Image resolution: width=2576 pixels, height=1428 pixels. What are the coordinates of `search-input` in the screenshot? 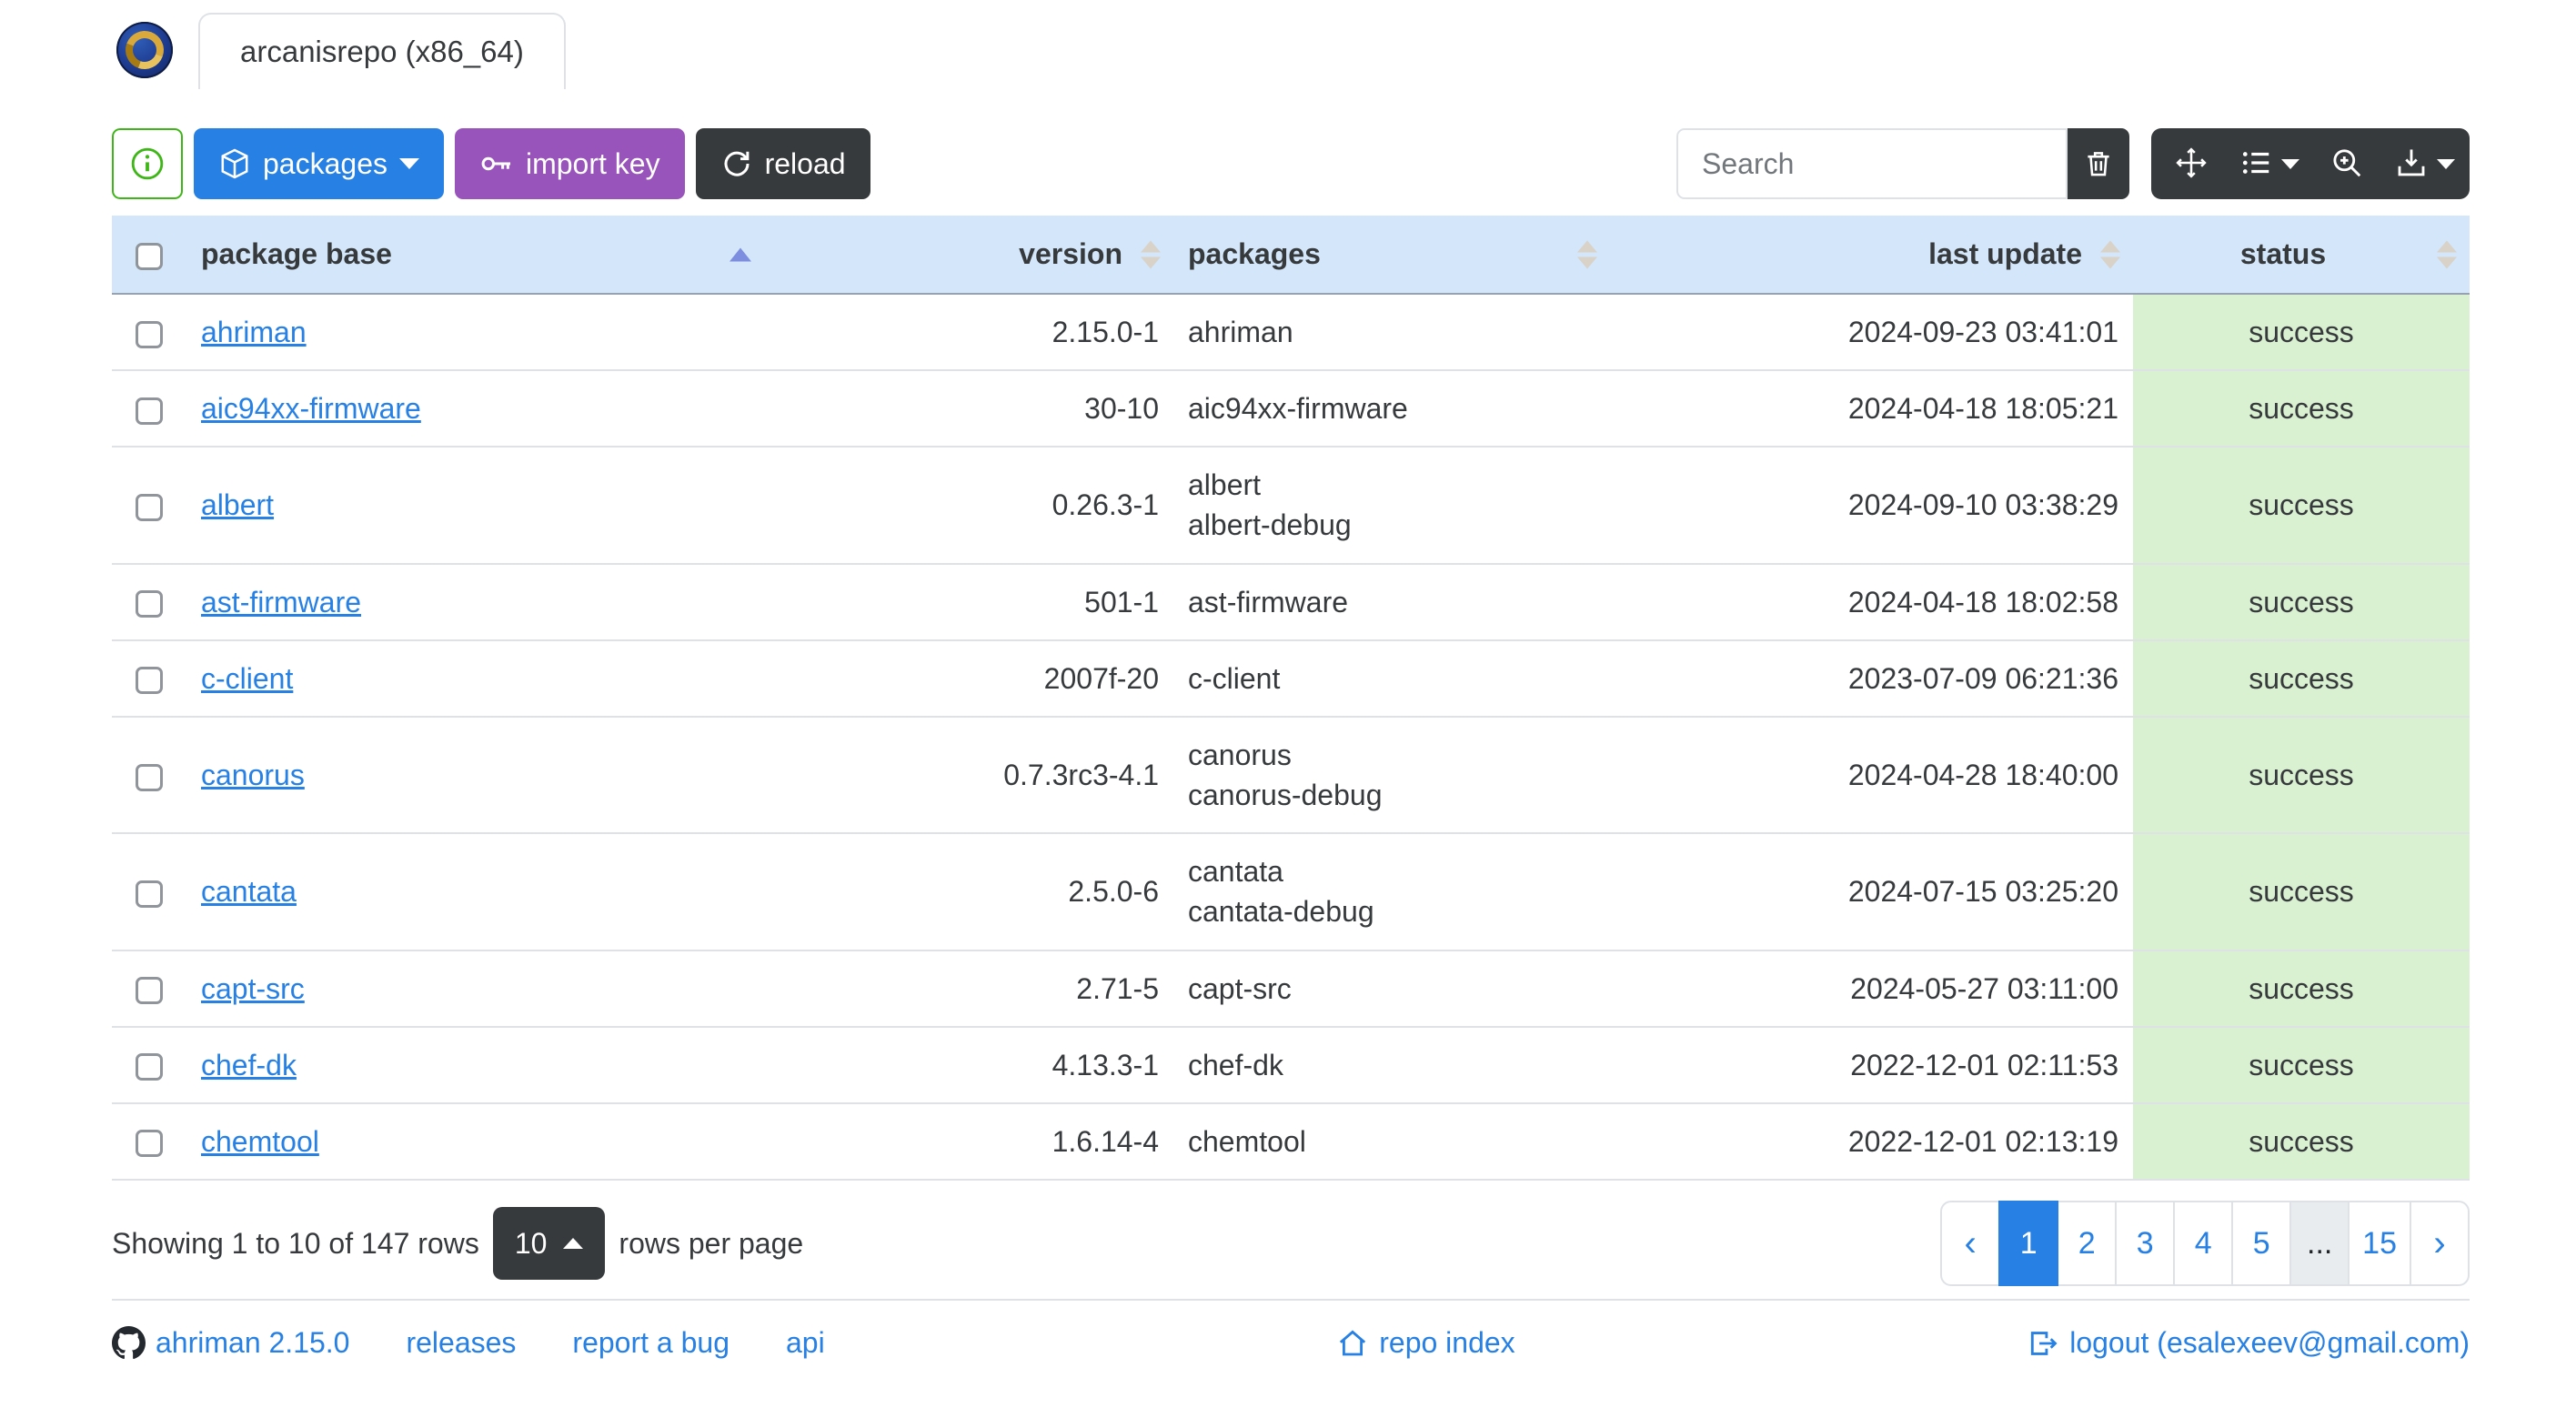 It's located at (1872, 164).